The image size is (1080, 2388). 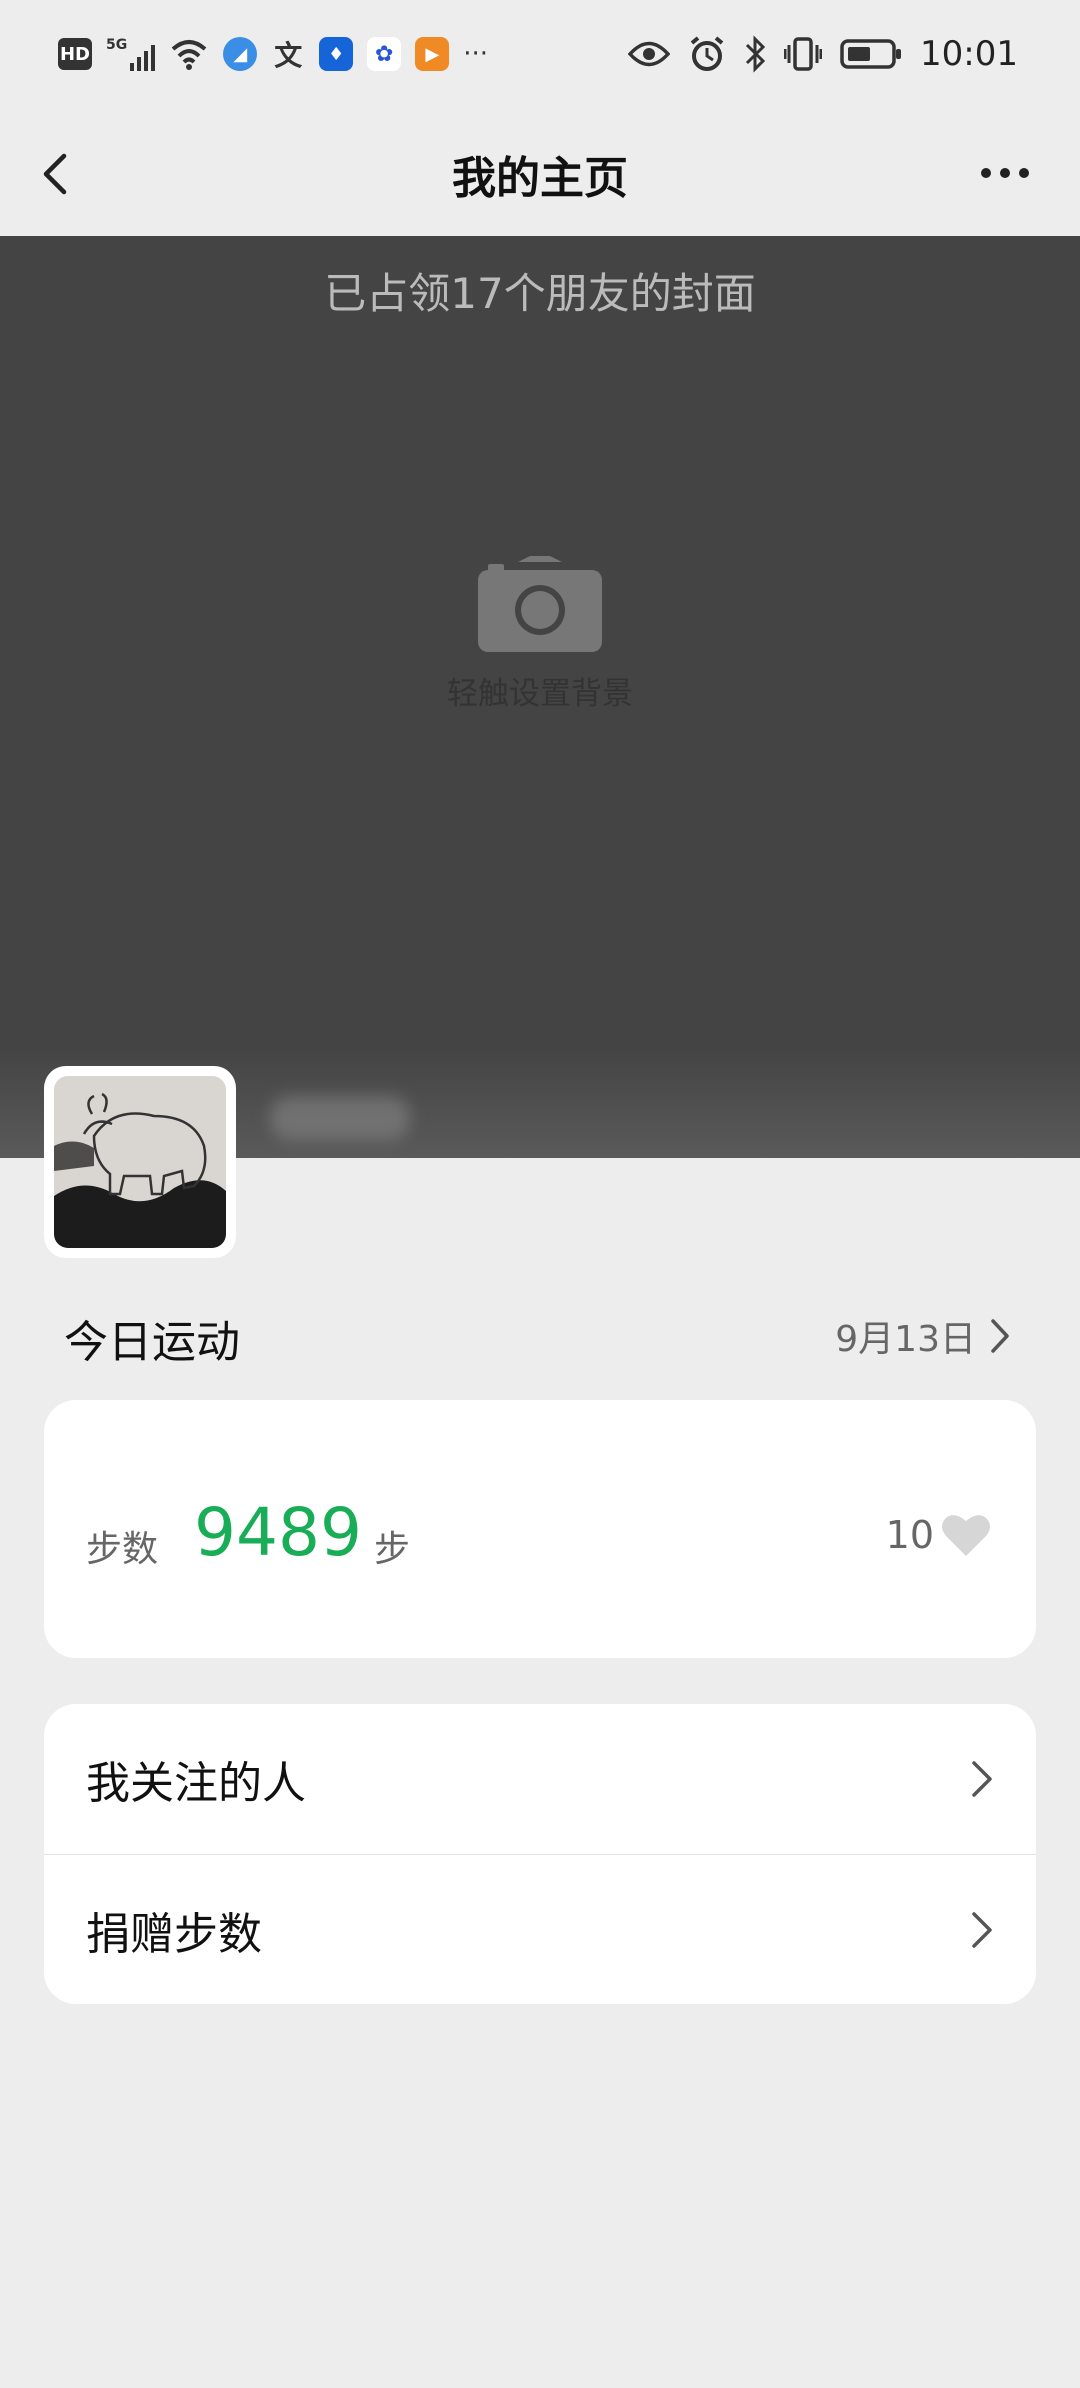 What do you see at coordinates (288, 55) in the screenshot?
I see `translate-app-icon: 文` at bounding box center [288, 55].